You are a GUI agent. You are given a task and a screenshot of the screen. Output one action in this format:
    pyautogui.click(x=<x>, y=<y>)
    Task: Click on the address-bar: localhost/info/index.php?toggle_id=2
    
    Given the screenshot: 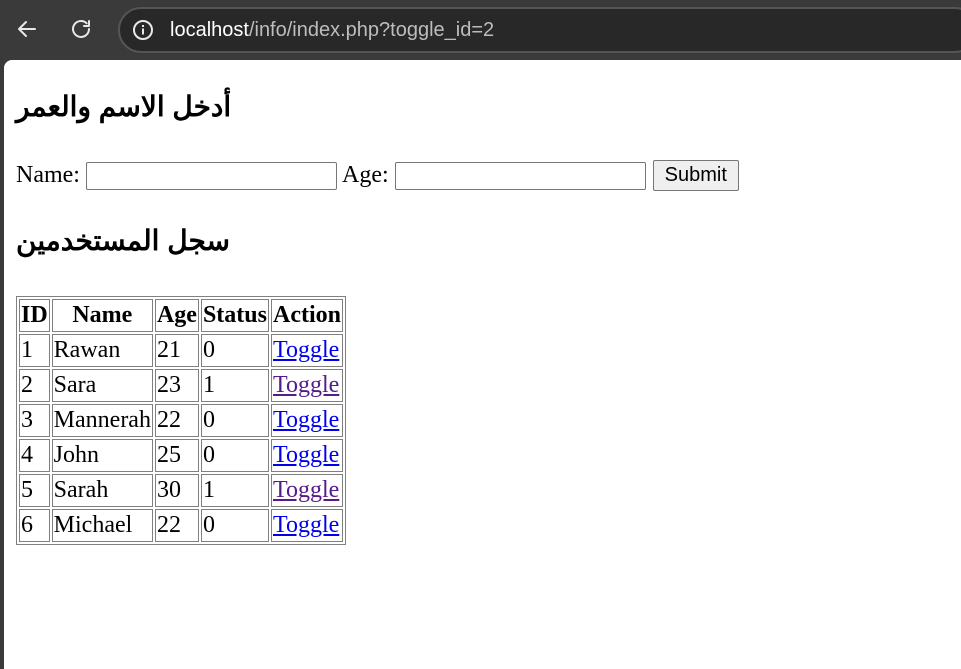 What is the action you would take?
    pyautogui.click(x=539, y=30)
    